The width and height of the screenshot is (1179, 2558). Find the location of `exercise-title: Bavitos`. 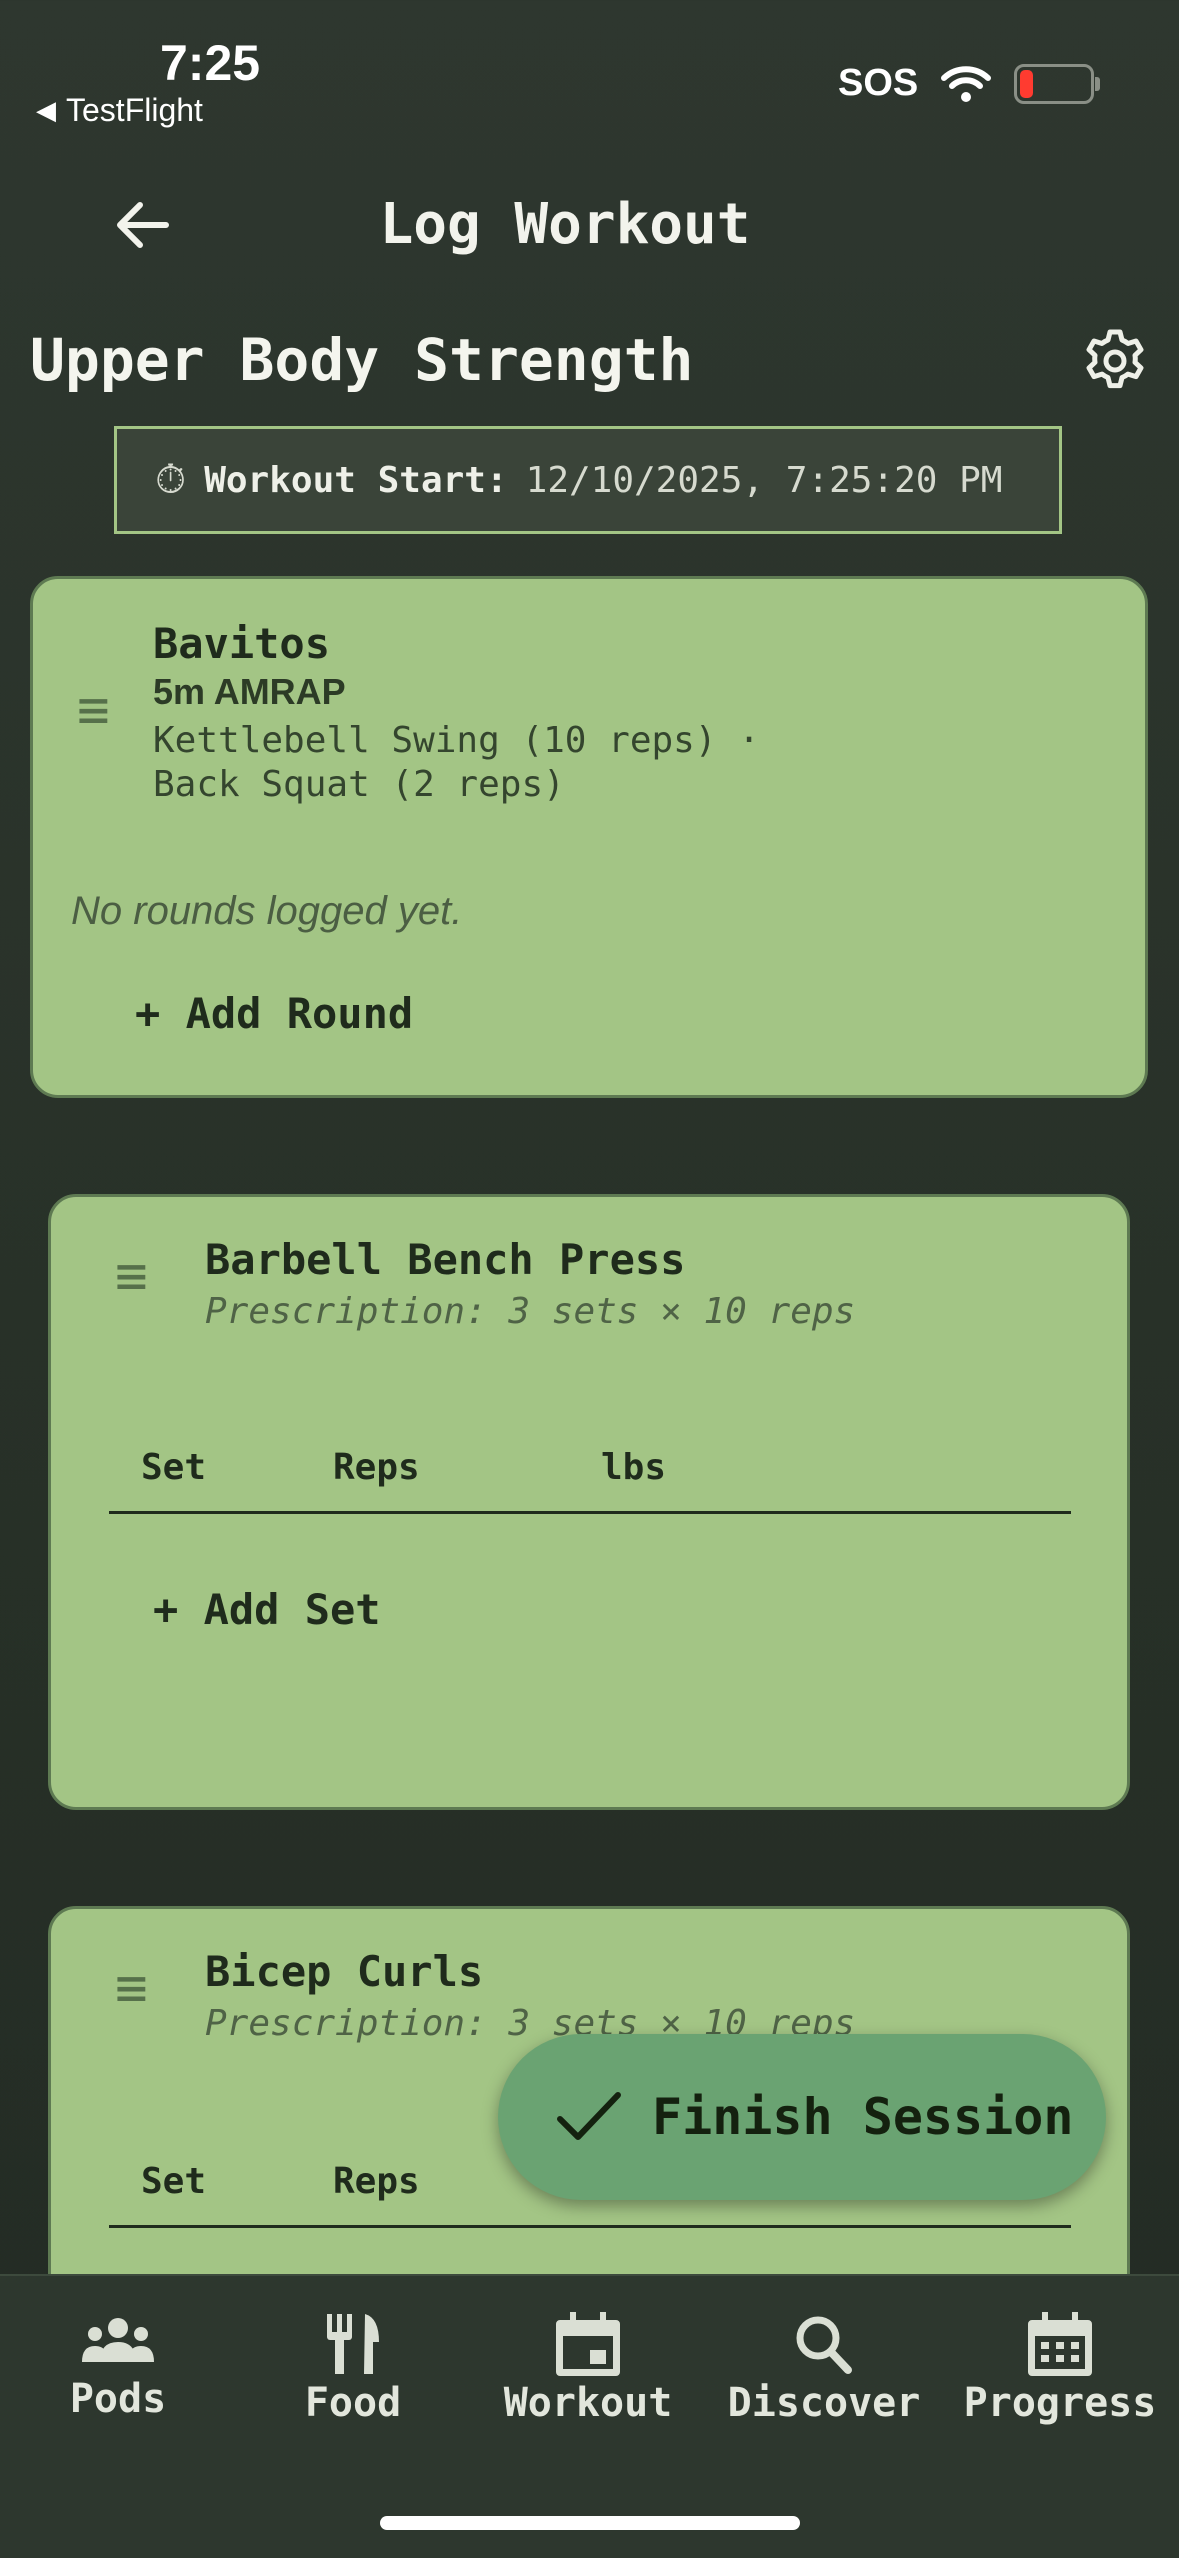

exercise-title: Bavitos is located at coordinates (242, 643).